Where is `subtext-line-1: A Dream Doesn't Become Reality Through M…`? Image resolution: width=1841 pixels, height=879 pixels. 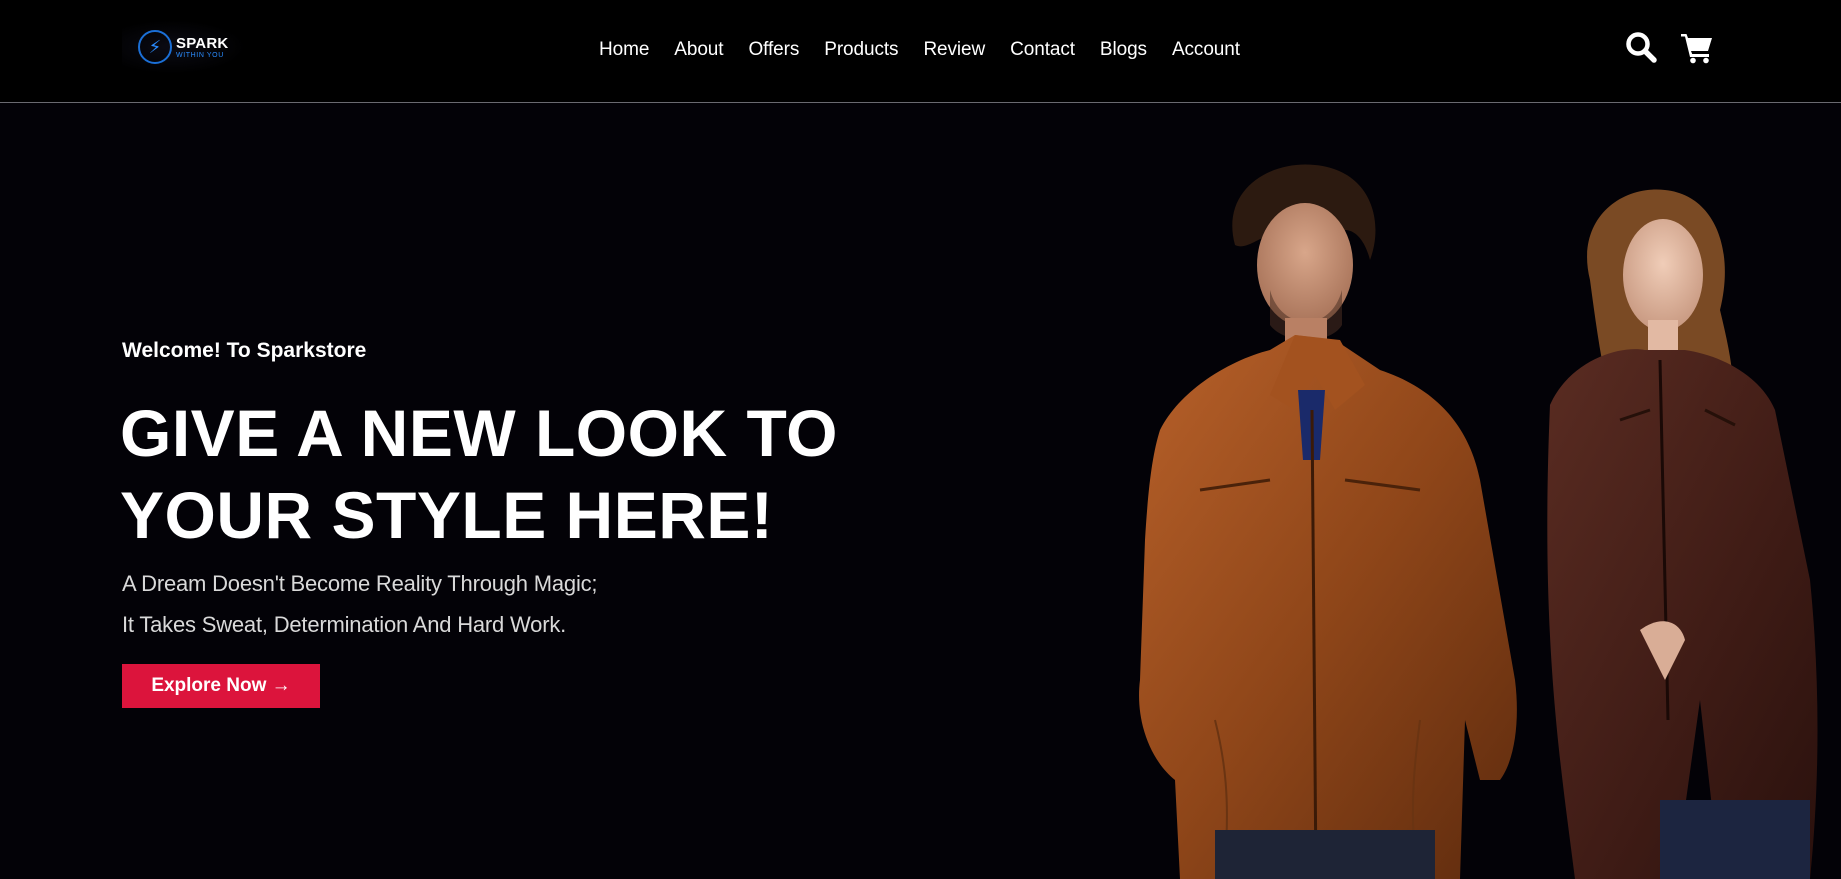 subtext-line-1: A Dream Doesn't Become Reality Through M… is located at coordinates (360, 583).